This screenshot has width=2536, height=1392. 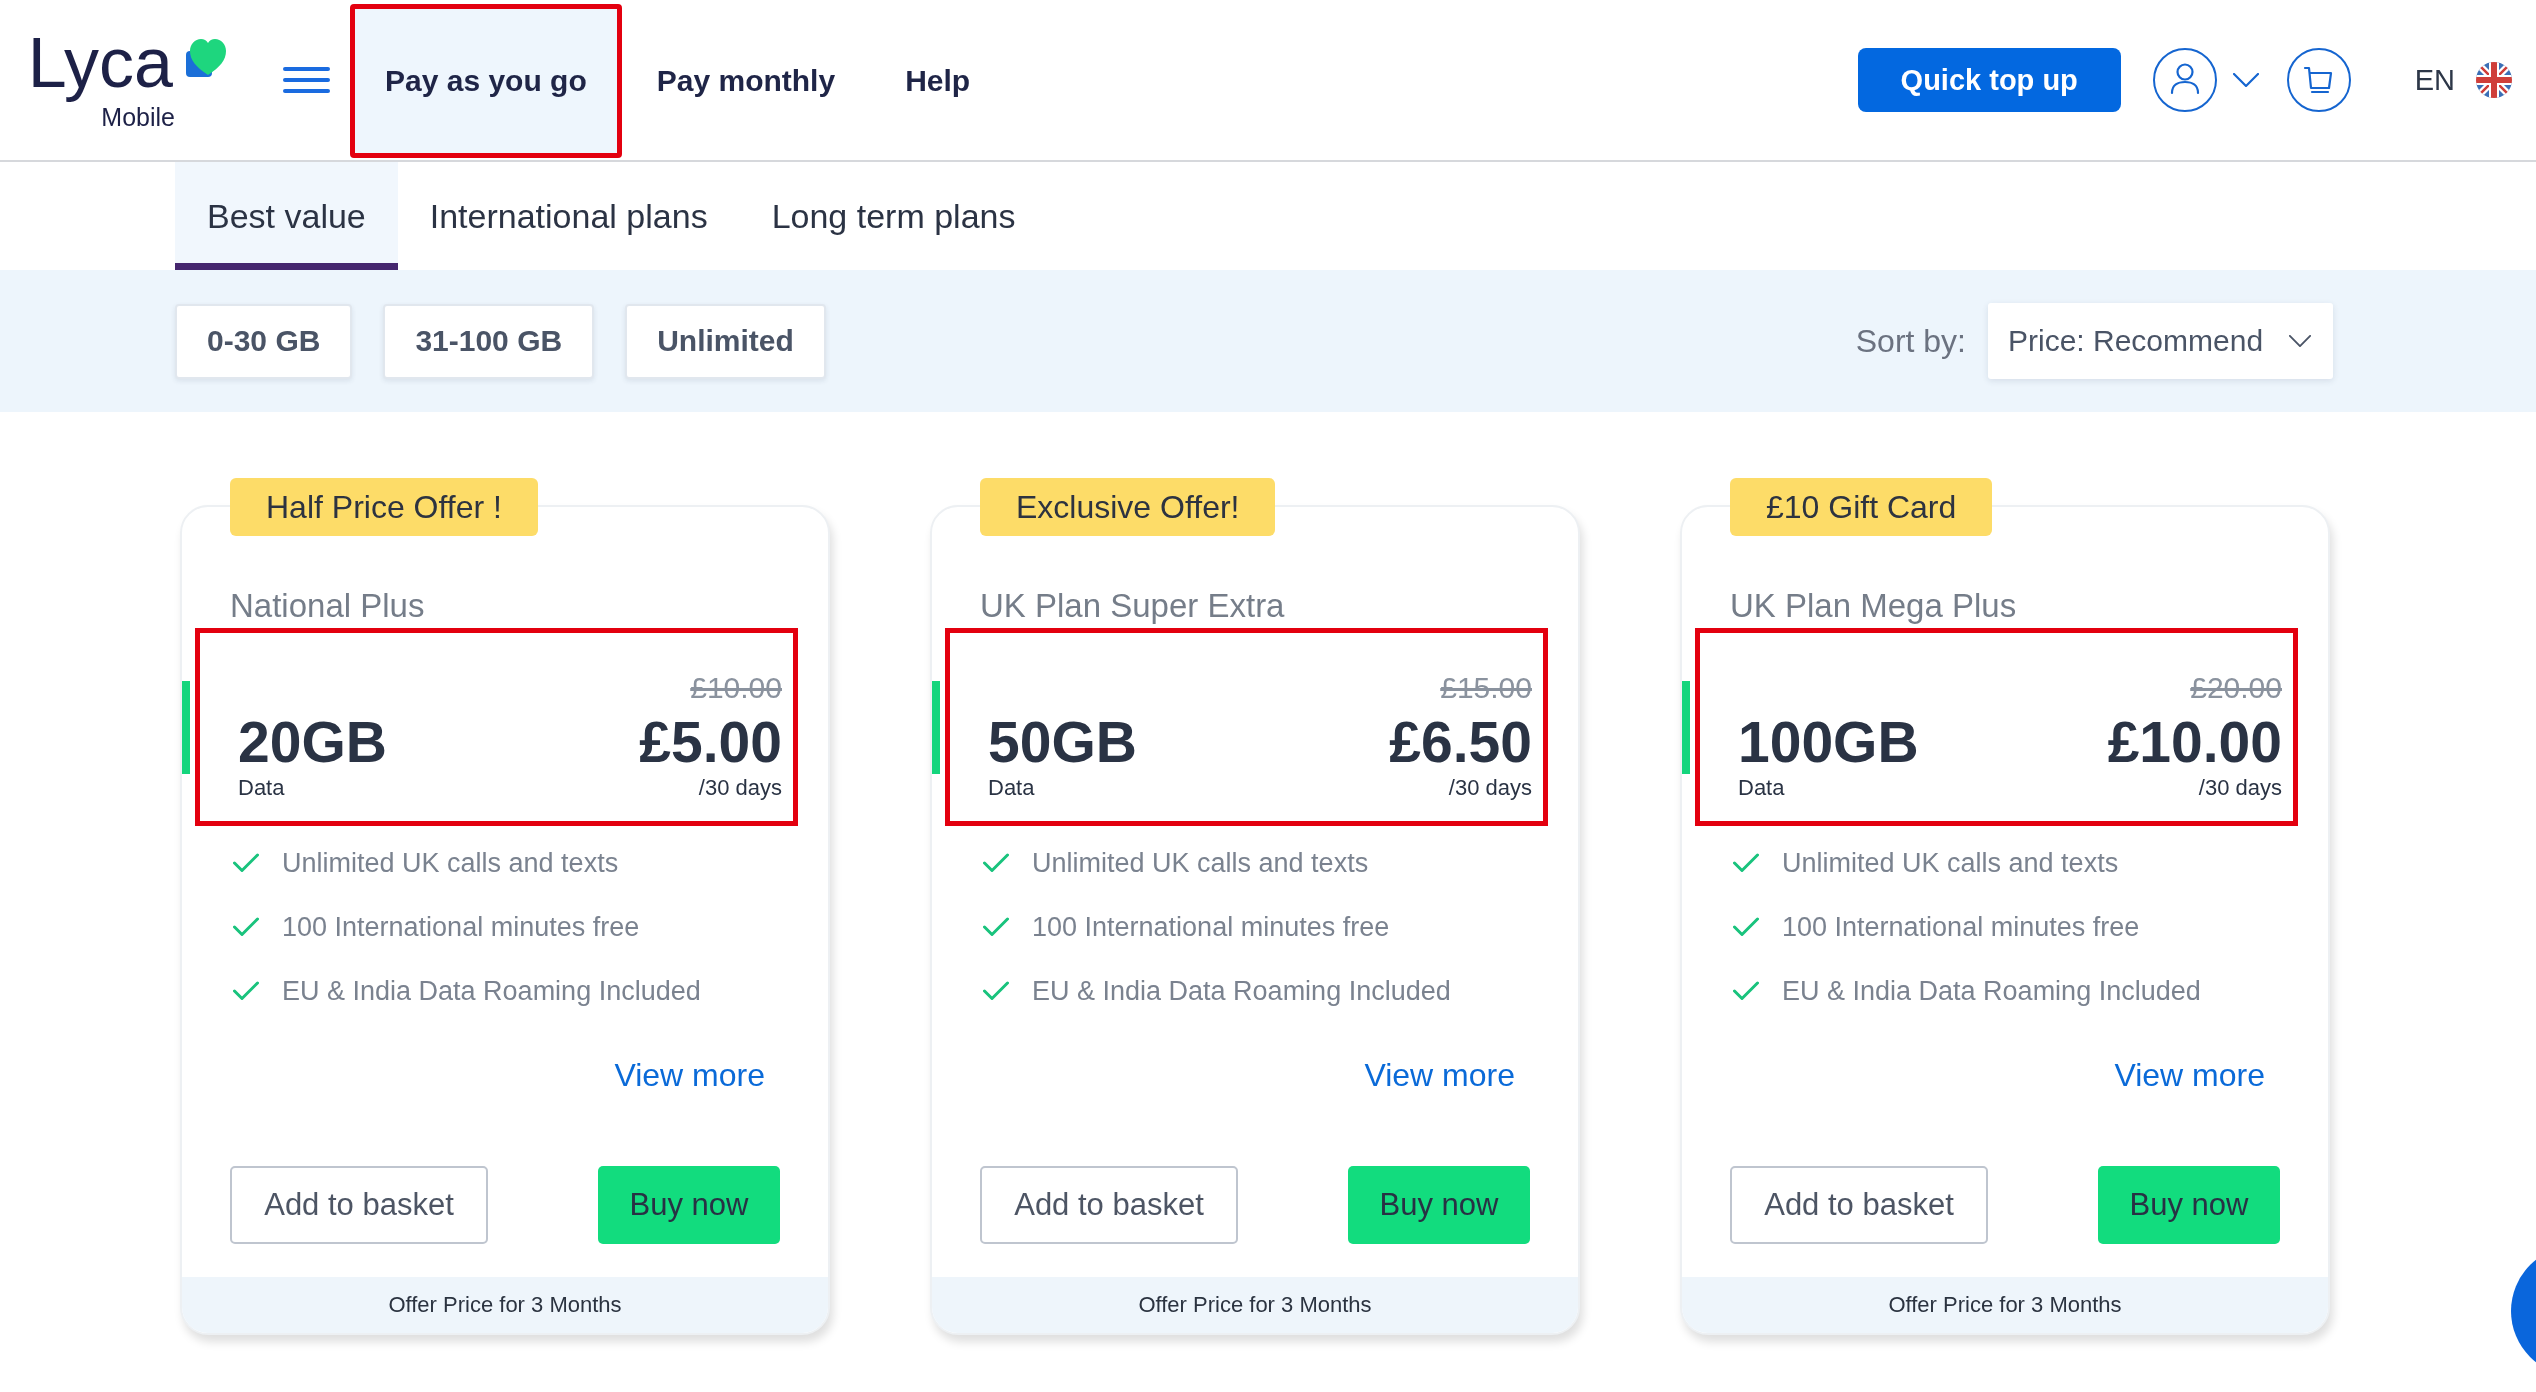 I want to click on data-amount: 20GB, so click(x=312, y=742).